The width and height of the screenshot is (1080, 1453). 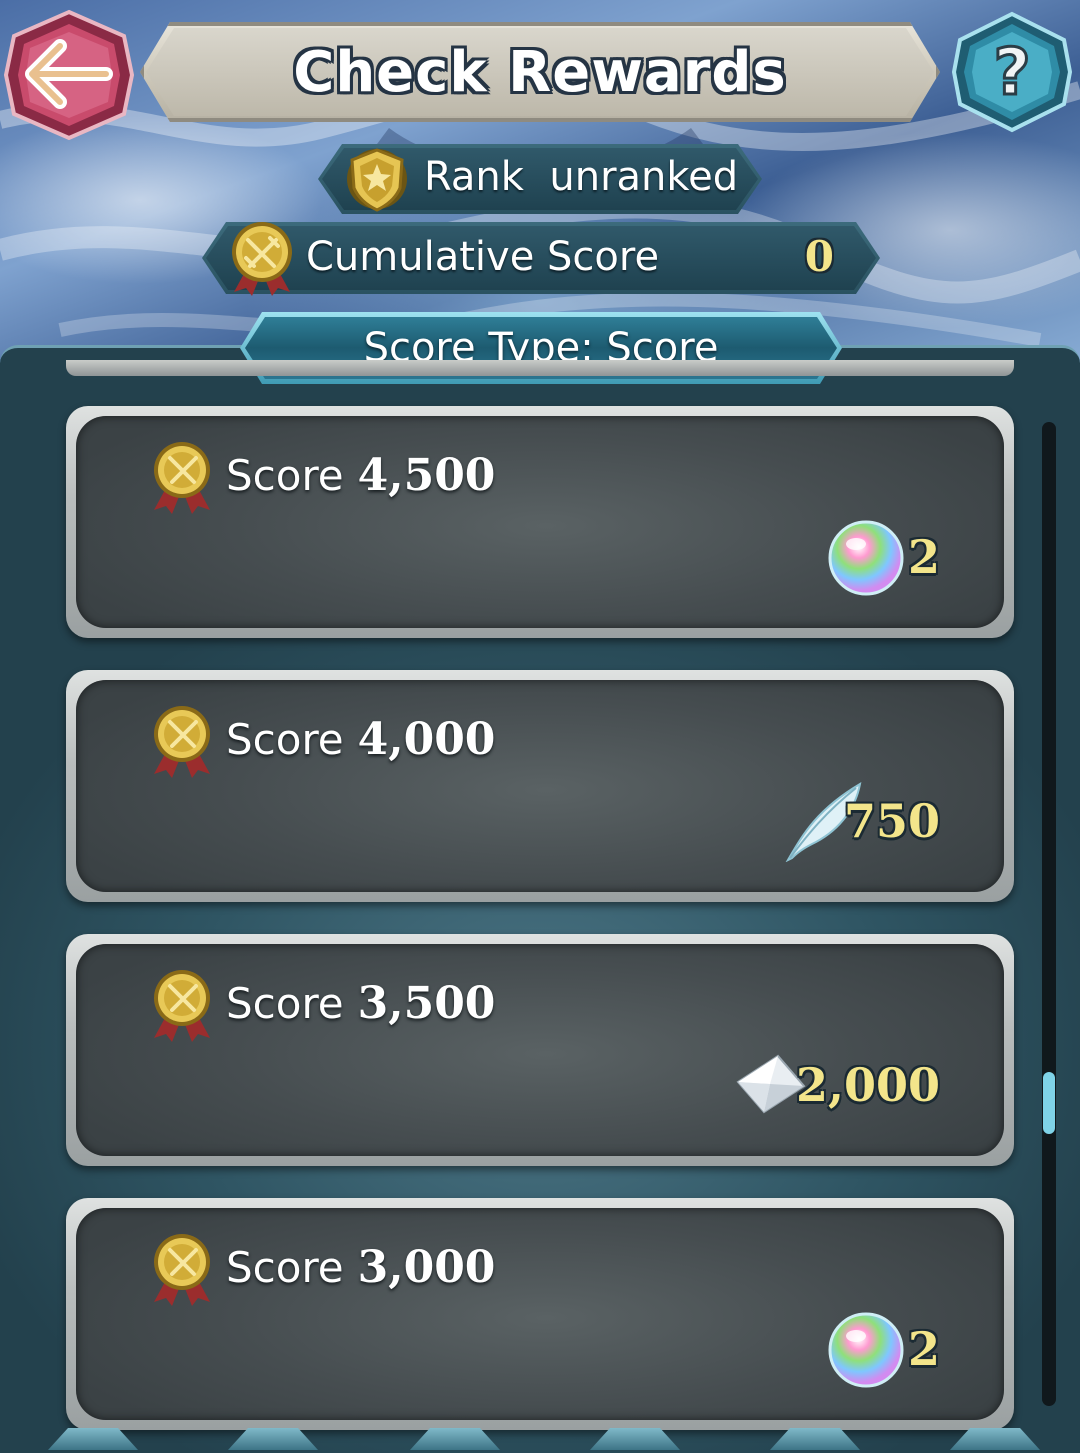 I want to click on cumulative-score-label: Cumulative Score, so click(x=483, y=257).